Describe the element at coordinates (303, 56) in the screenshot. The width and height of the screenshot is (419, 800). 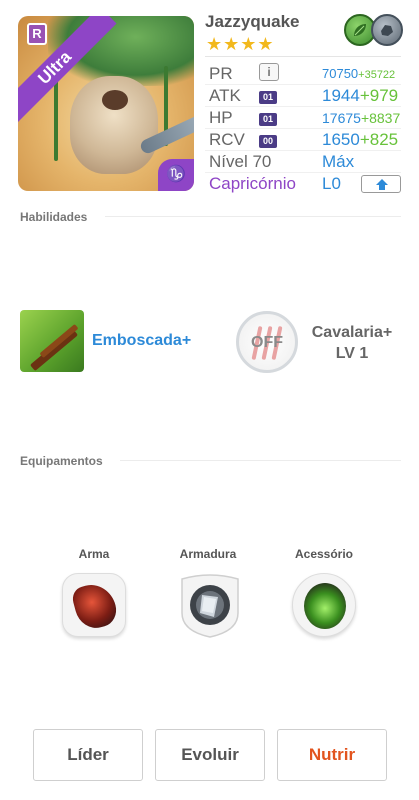
I see `header-divider` at that location.